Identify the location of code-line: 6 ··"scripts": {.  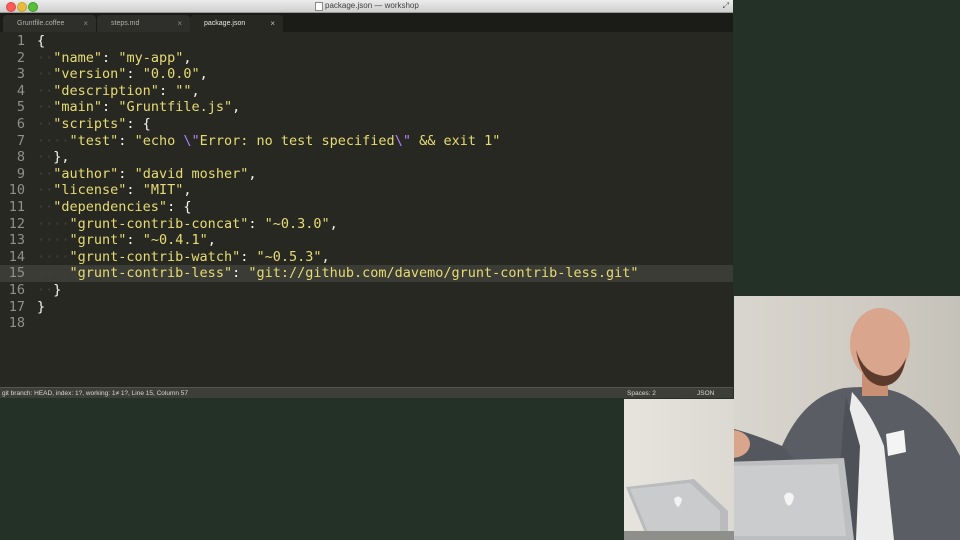
(366, 124).